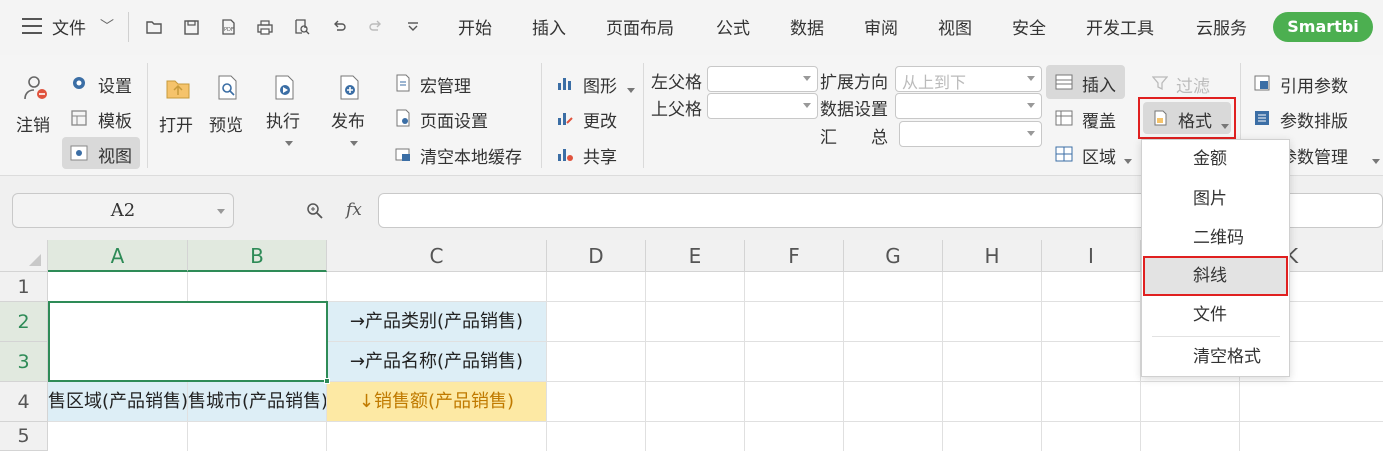 Image resolution: width=1383 pixels, height=451 pixels. Describe the element at coordinates (285, 111) in the screenshot. I see `execute-button: 执行` at that location.